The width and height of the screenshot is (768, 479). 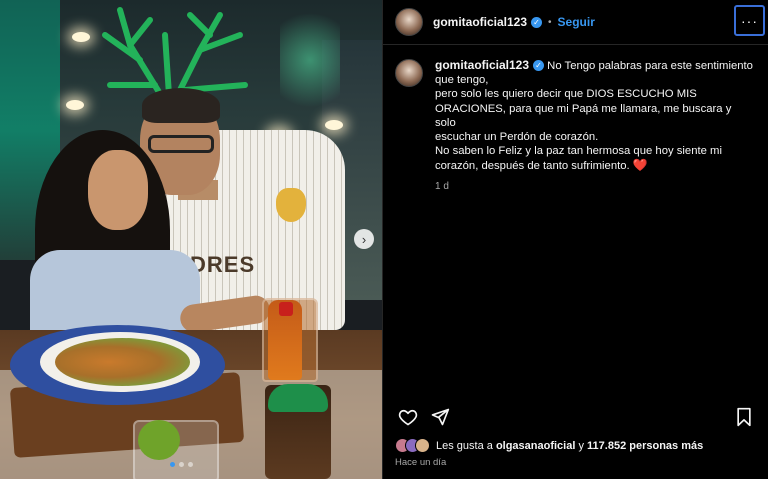 I want to click on like-button, so click(x=408, y=417).